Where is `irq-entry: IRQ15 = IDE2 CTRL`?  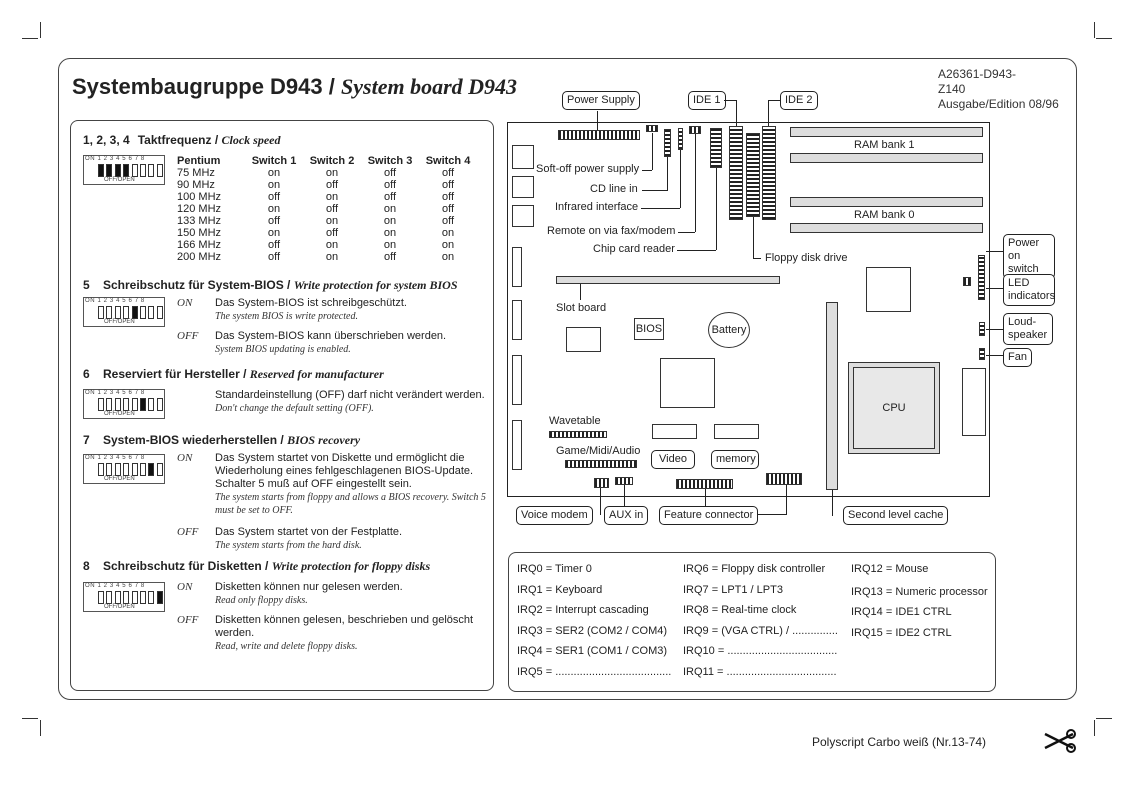
irq-entry: IRQ15 = IDE2 CTRL is located at coordinates (901, 632).